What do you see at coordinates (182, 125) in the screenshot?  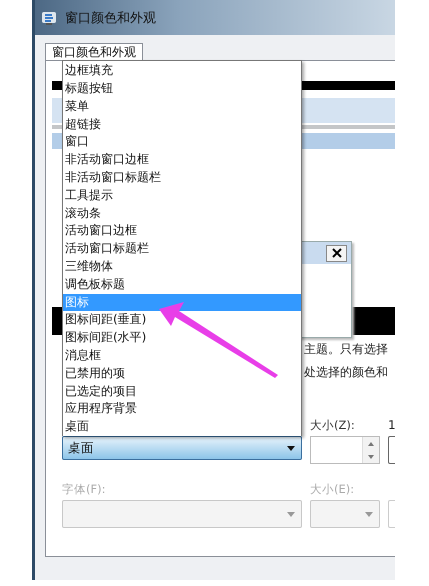 I see `dropdown-option: 超链接` at bounding box center [182, 125].